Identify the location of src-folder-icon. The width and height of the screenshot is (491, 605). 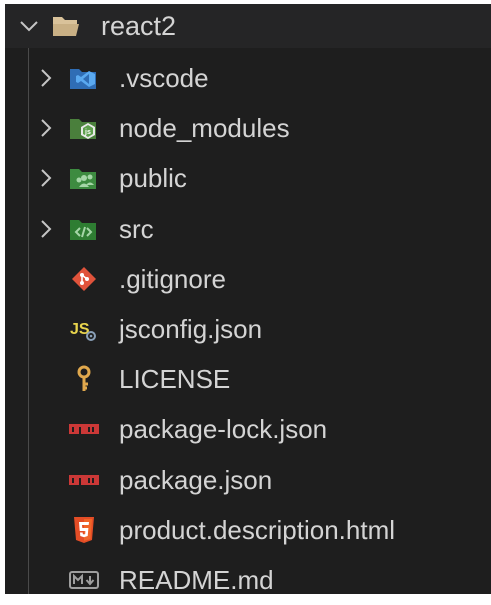
(84, 229).